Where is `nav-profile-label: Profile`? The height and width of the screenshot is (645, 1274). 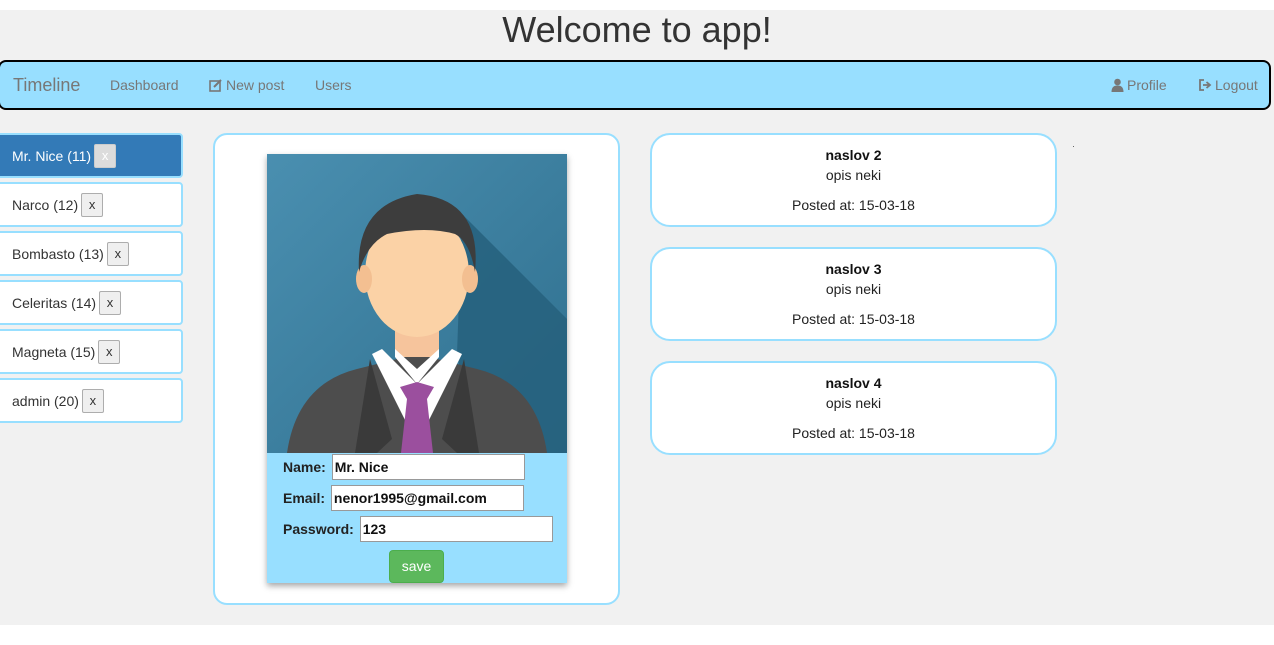
nav-profile-label: Profile is located at coordinates (1147, 85).